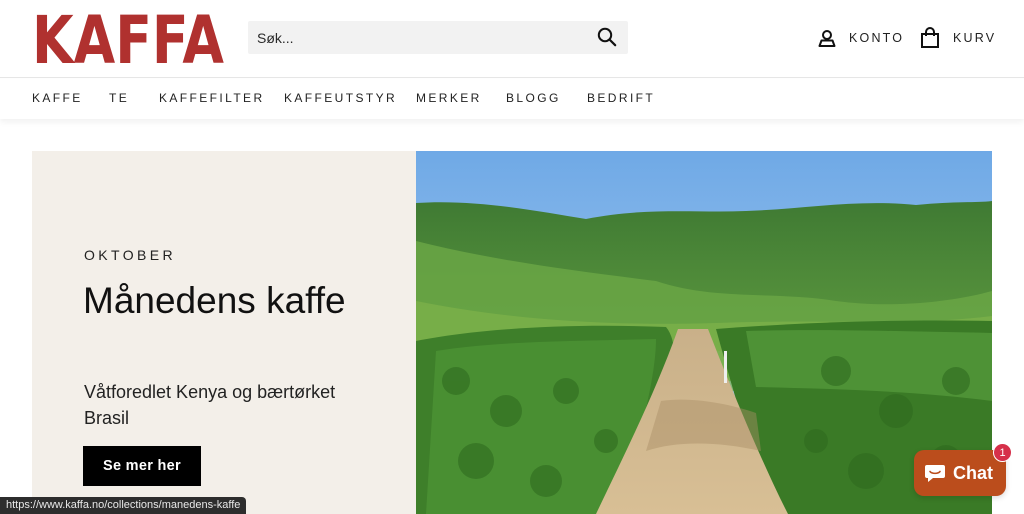  What do you see at coordinates (210, 405) in the screenshot?
I see `hero-subtitle: Våtforedlet Kenya og bærtørket Brasil` at bounding box center [210, 405].